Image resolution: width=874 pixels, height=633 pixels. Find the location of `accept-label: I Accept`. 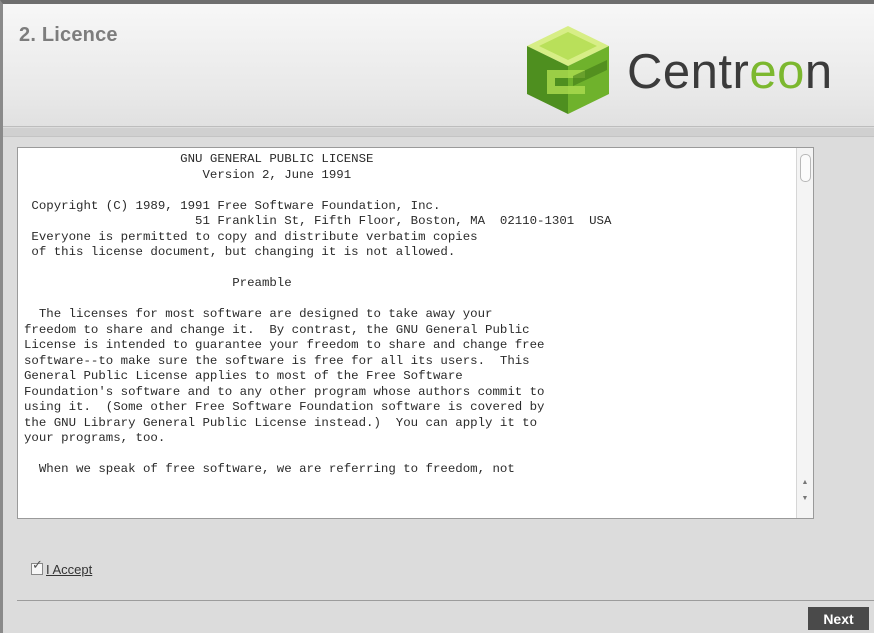

accept-label: I Accept is located at coordinates (69, 569).